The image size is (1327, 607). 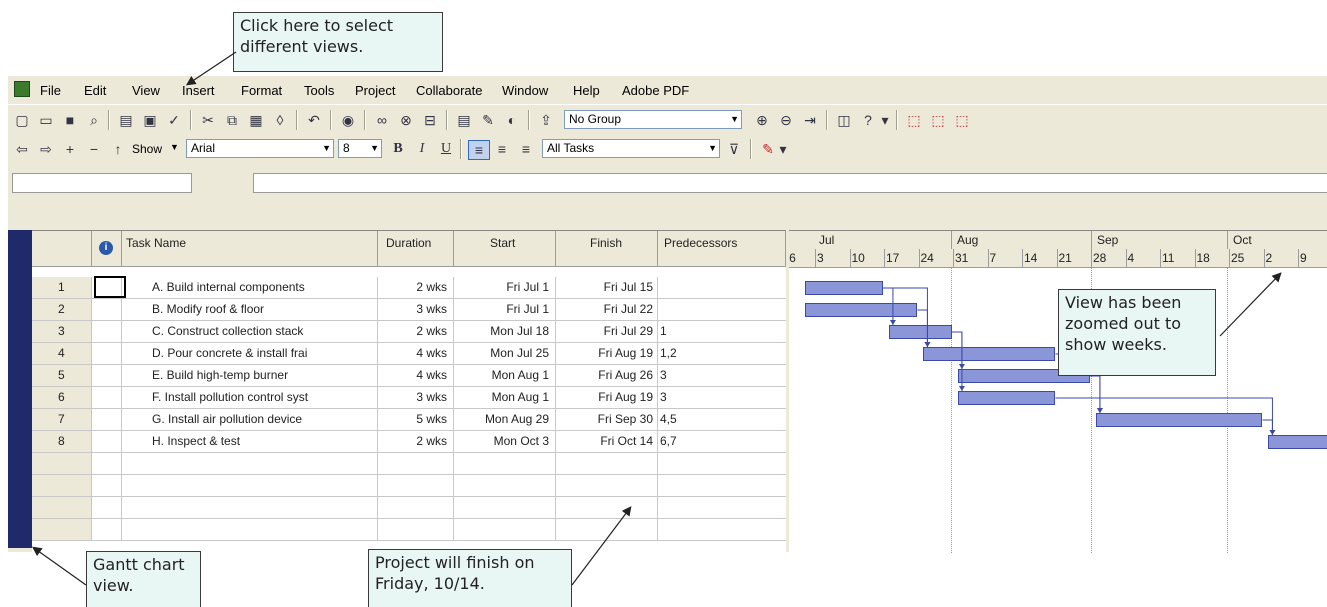 I want to click on duration-column-header: Duration, so click(x=416, y=249).